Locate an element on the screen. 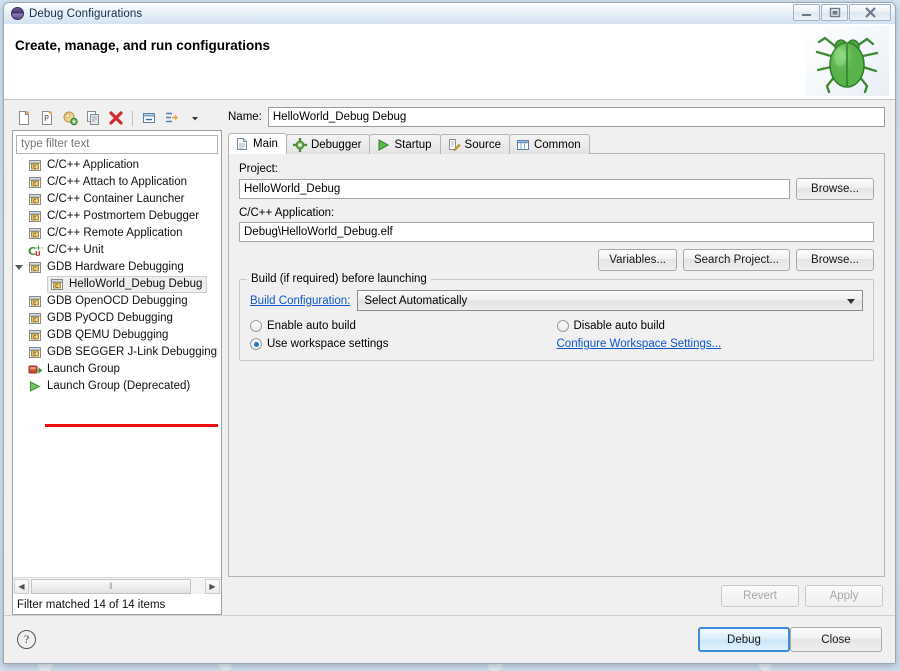  close-button is located at coordinates (870, 12).